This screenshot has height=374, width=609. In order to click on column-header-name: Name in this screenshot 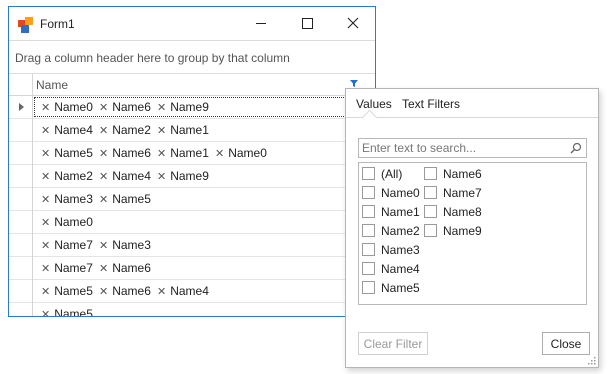, I will do `click(52, 85)`.